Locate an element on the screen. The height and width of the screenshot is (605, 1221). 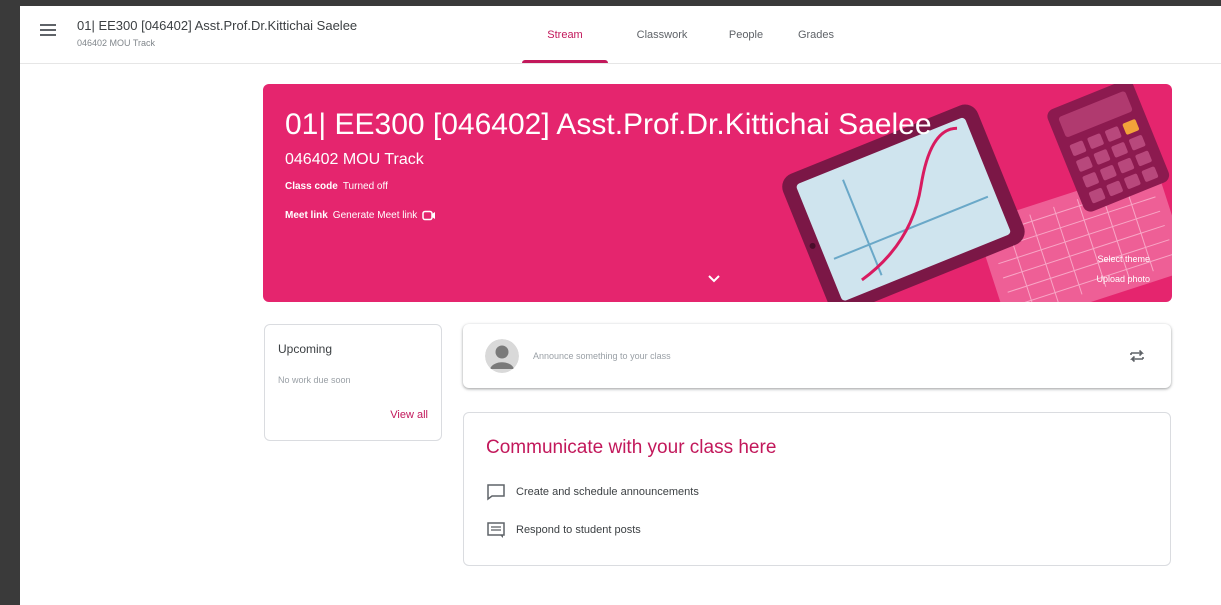
class-code-value: Turned off is located at coordinates (365, 186).